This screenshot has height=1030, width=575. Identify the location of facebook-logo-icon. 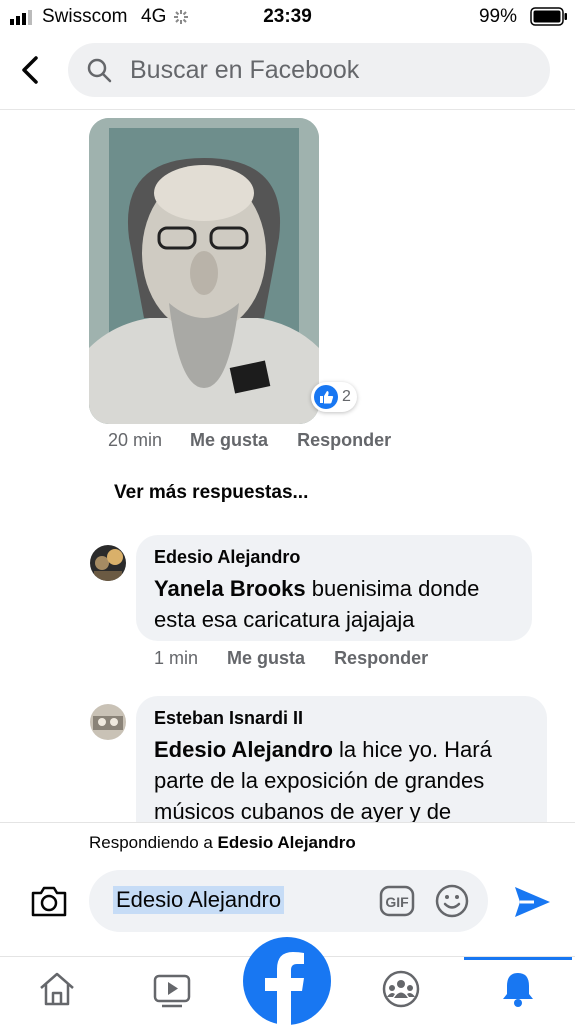
(287, 981).